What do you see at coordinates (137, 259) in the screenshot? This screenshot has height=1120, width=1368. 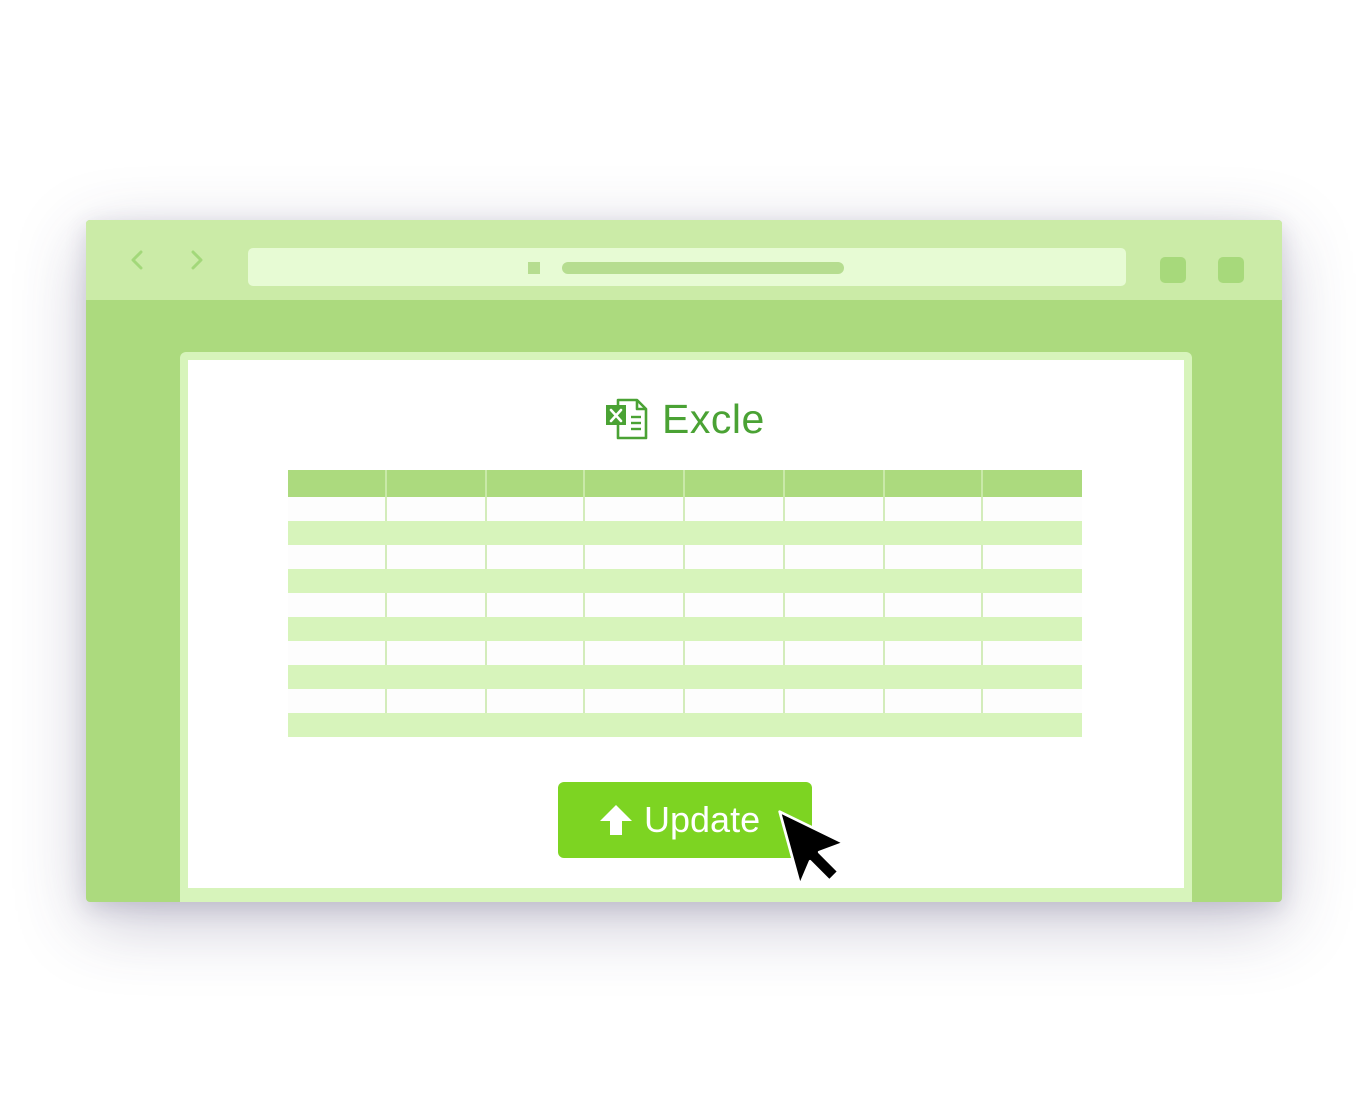 I see `back-button` at bounding box center [137, 259].